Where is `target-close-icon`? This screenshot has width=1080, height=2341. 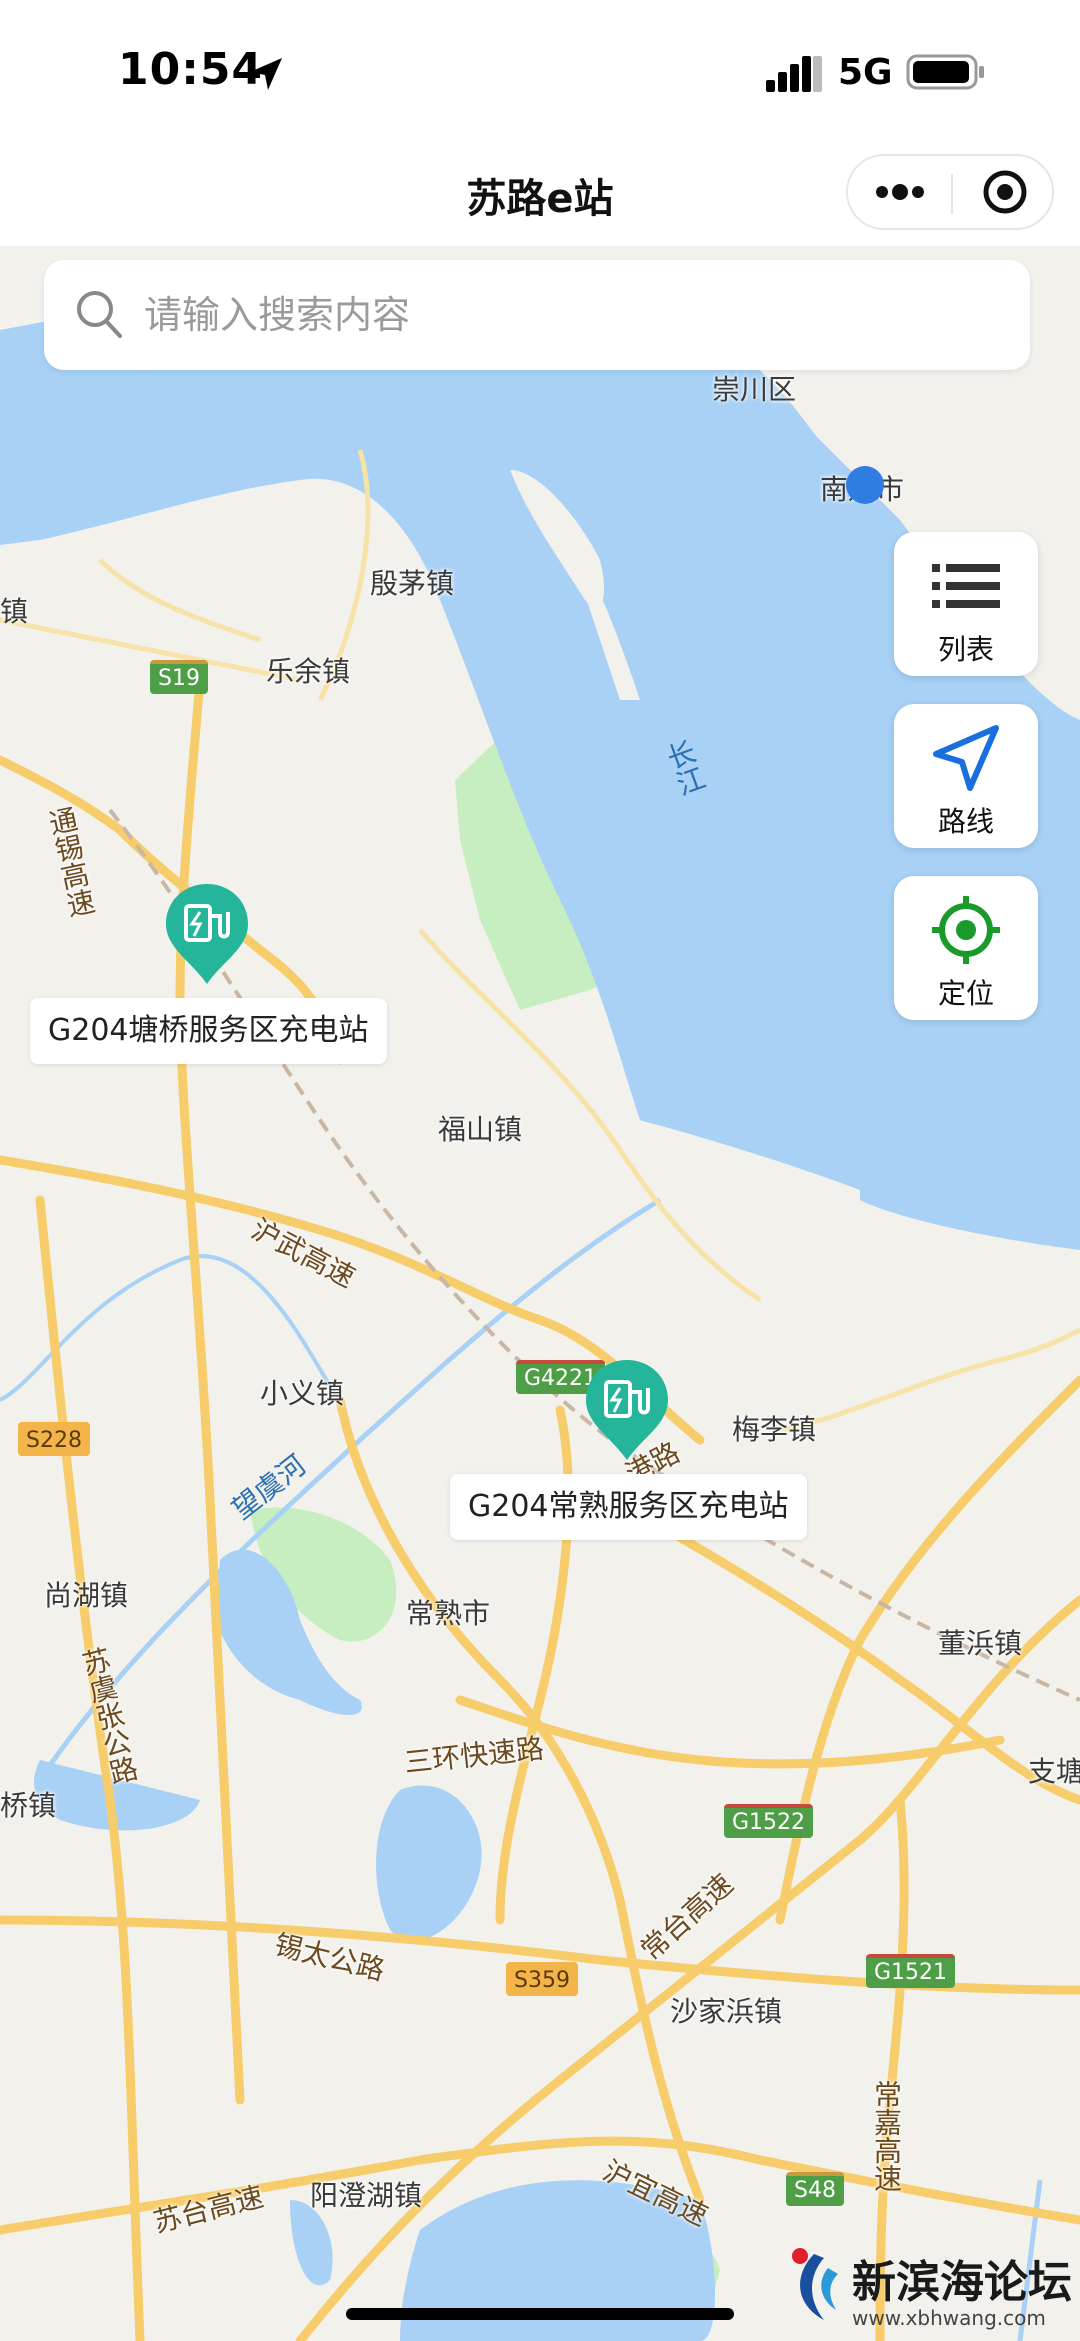 target-close-icon is located at coordinates (1005, 192).